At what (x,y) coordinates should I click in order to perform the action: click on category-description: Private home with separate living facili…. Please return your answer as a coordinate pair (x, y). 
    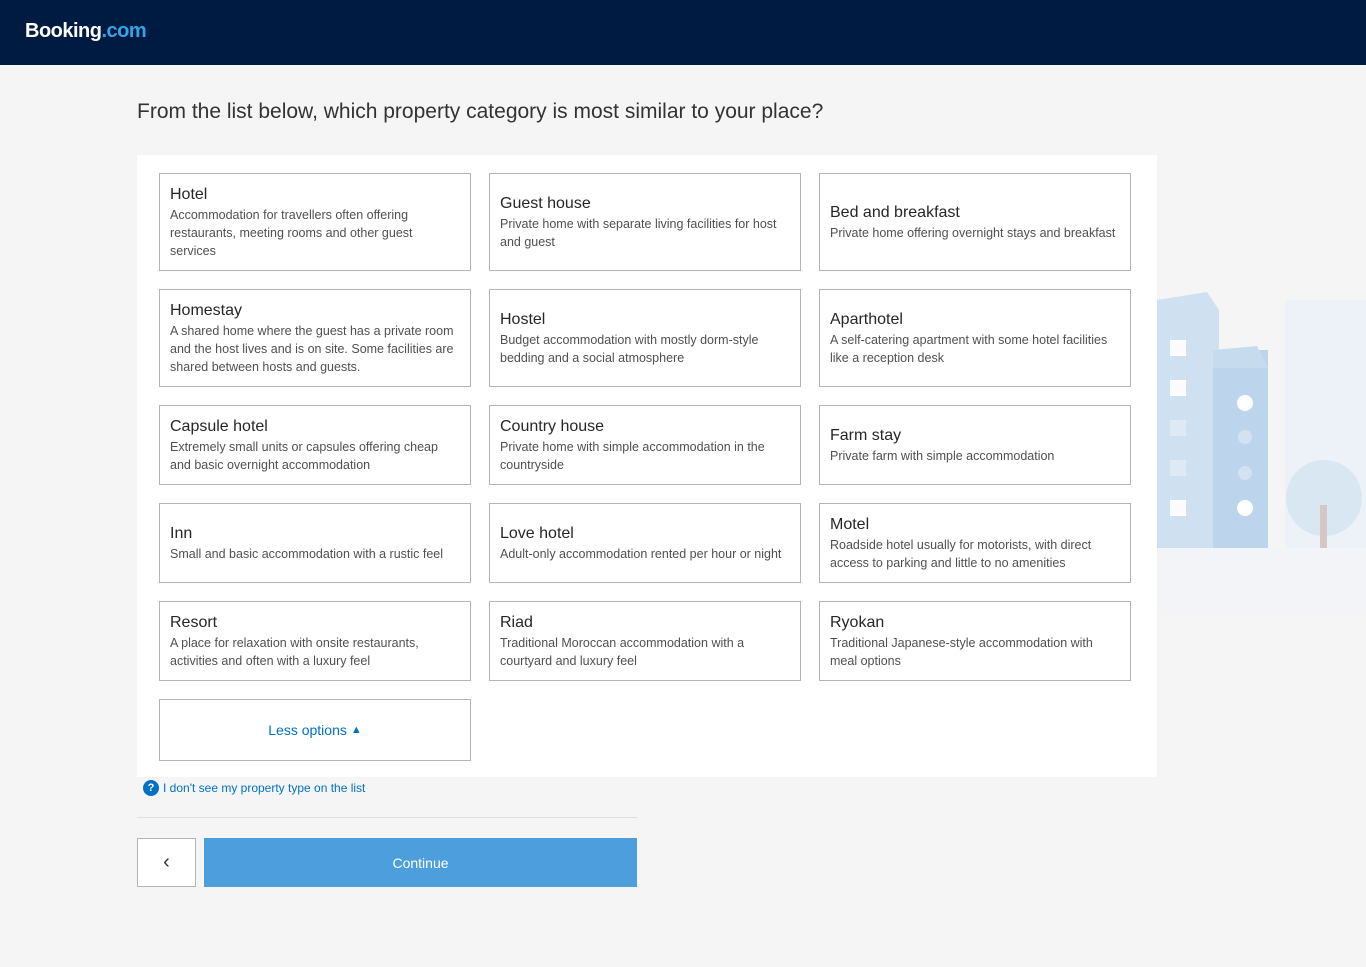
    Looking at the image, I should click on (638, 232).